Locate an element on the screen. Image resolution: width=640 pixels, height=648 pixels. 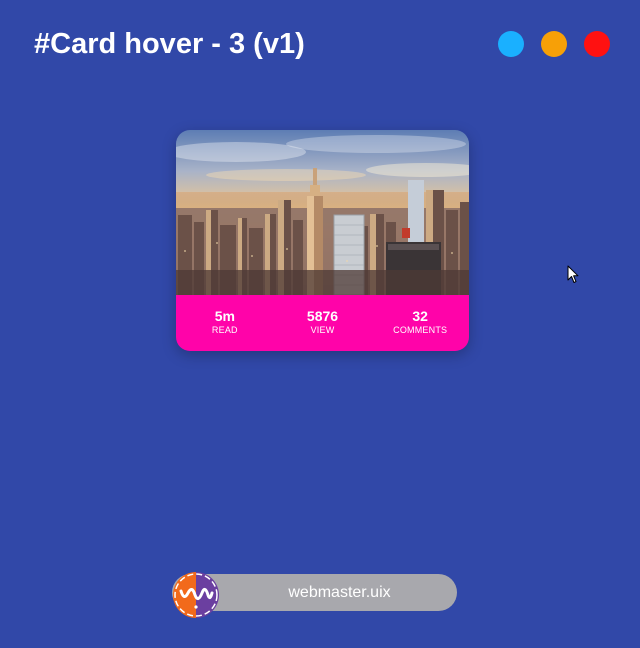
stat-read: 5m READ is located at coordinates (225, 323).